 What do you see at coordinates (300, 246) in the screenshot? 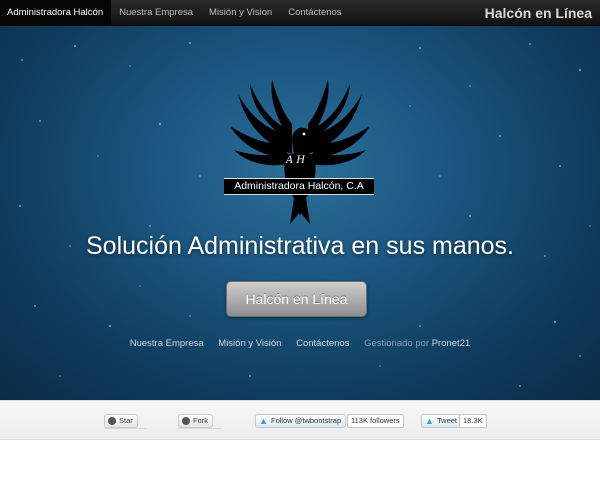
I see `hero-headline: Solución Administrativa en sus manos.` at bounding box center [300, 246].